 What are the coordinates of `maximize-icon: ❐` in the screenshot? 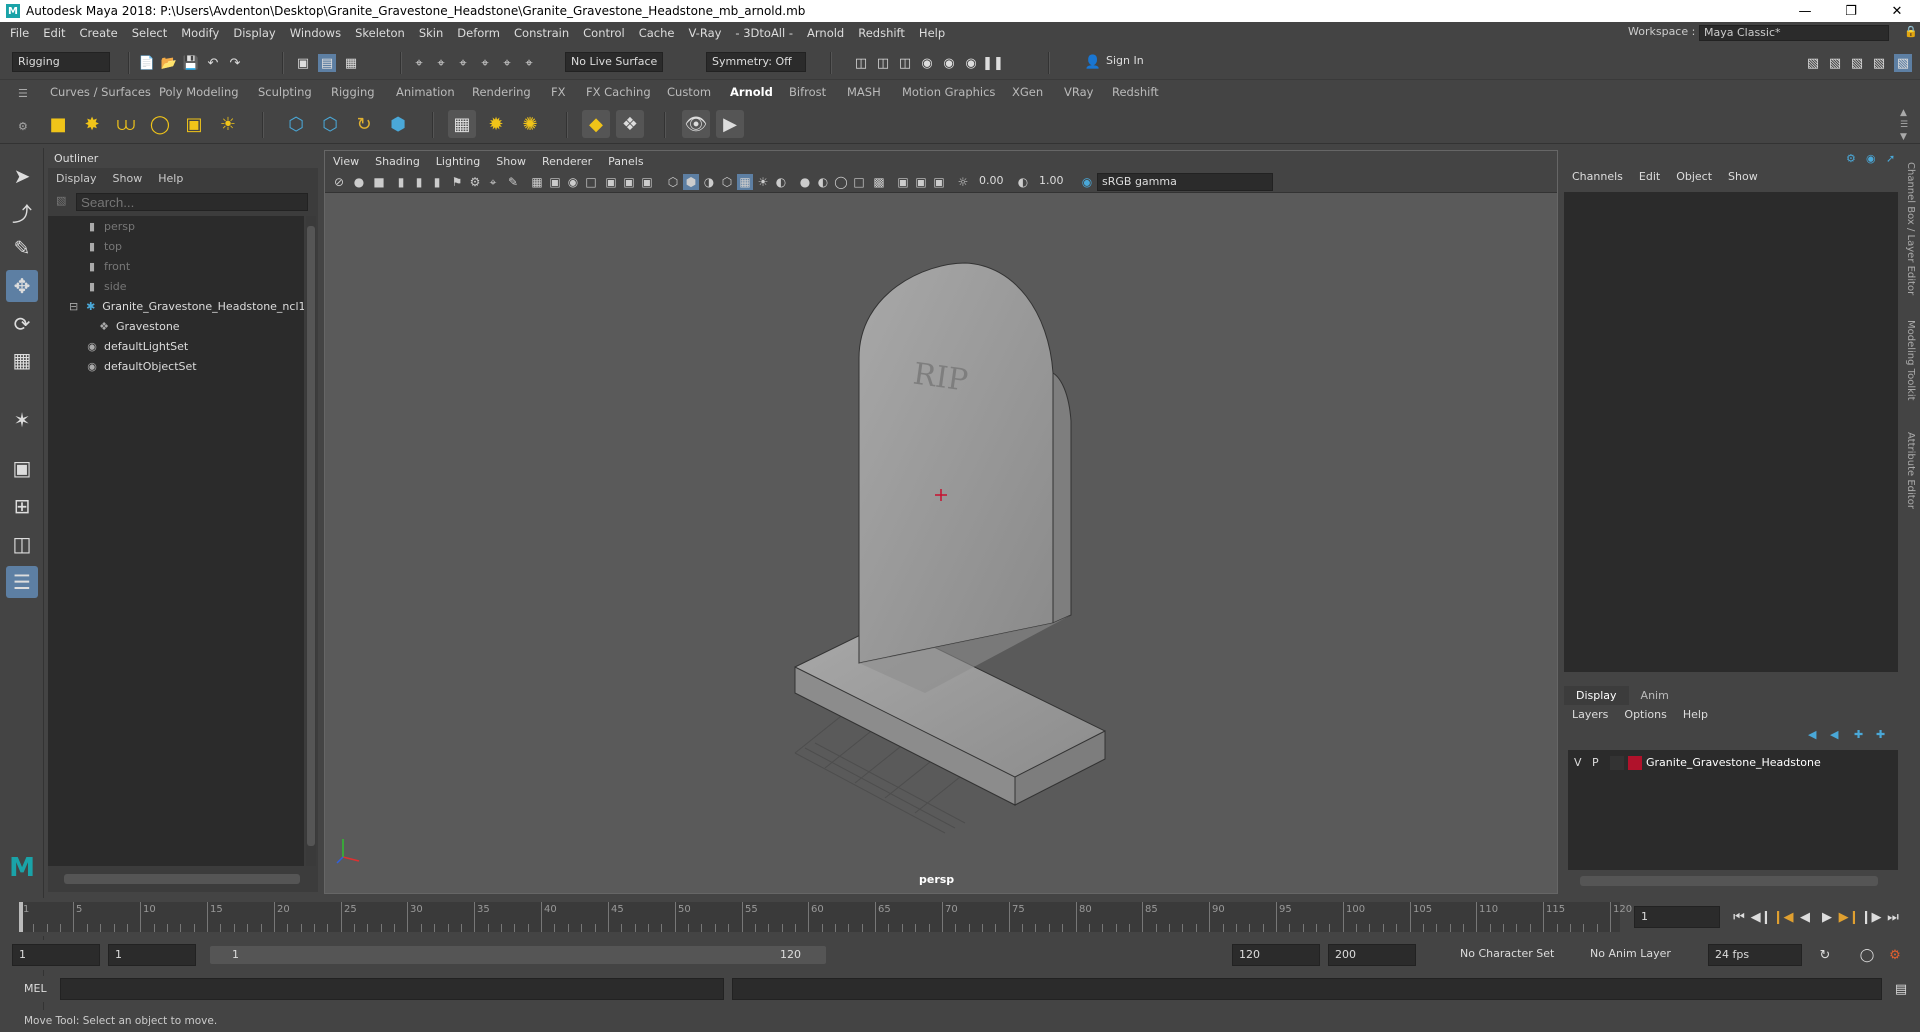 It's located at (1851, 11).